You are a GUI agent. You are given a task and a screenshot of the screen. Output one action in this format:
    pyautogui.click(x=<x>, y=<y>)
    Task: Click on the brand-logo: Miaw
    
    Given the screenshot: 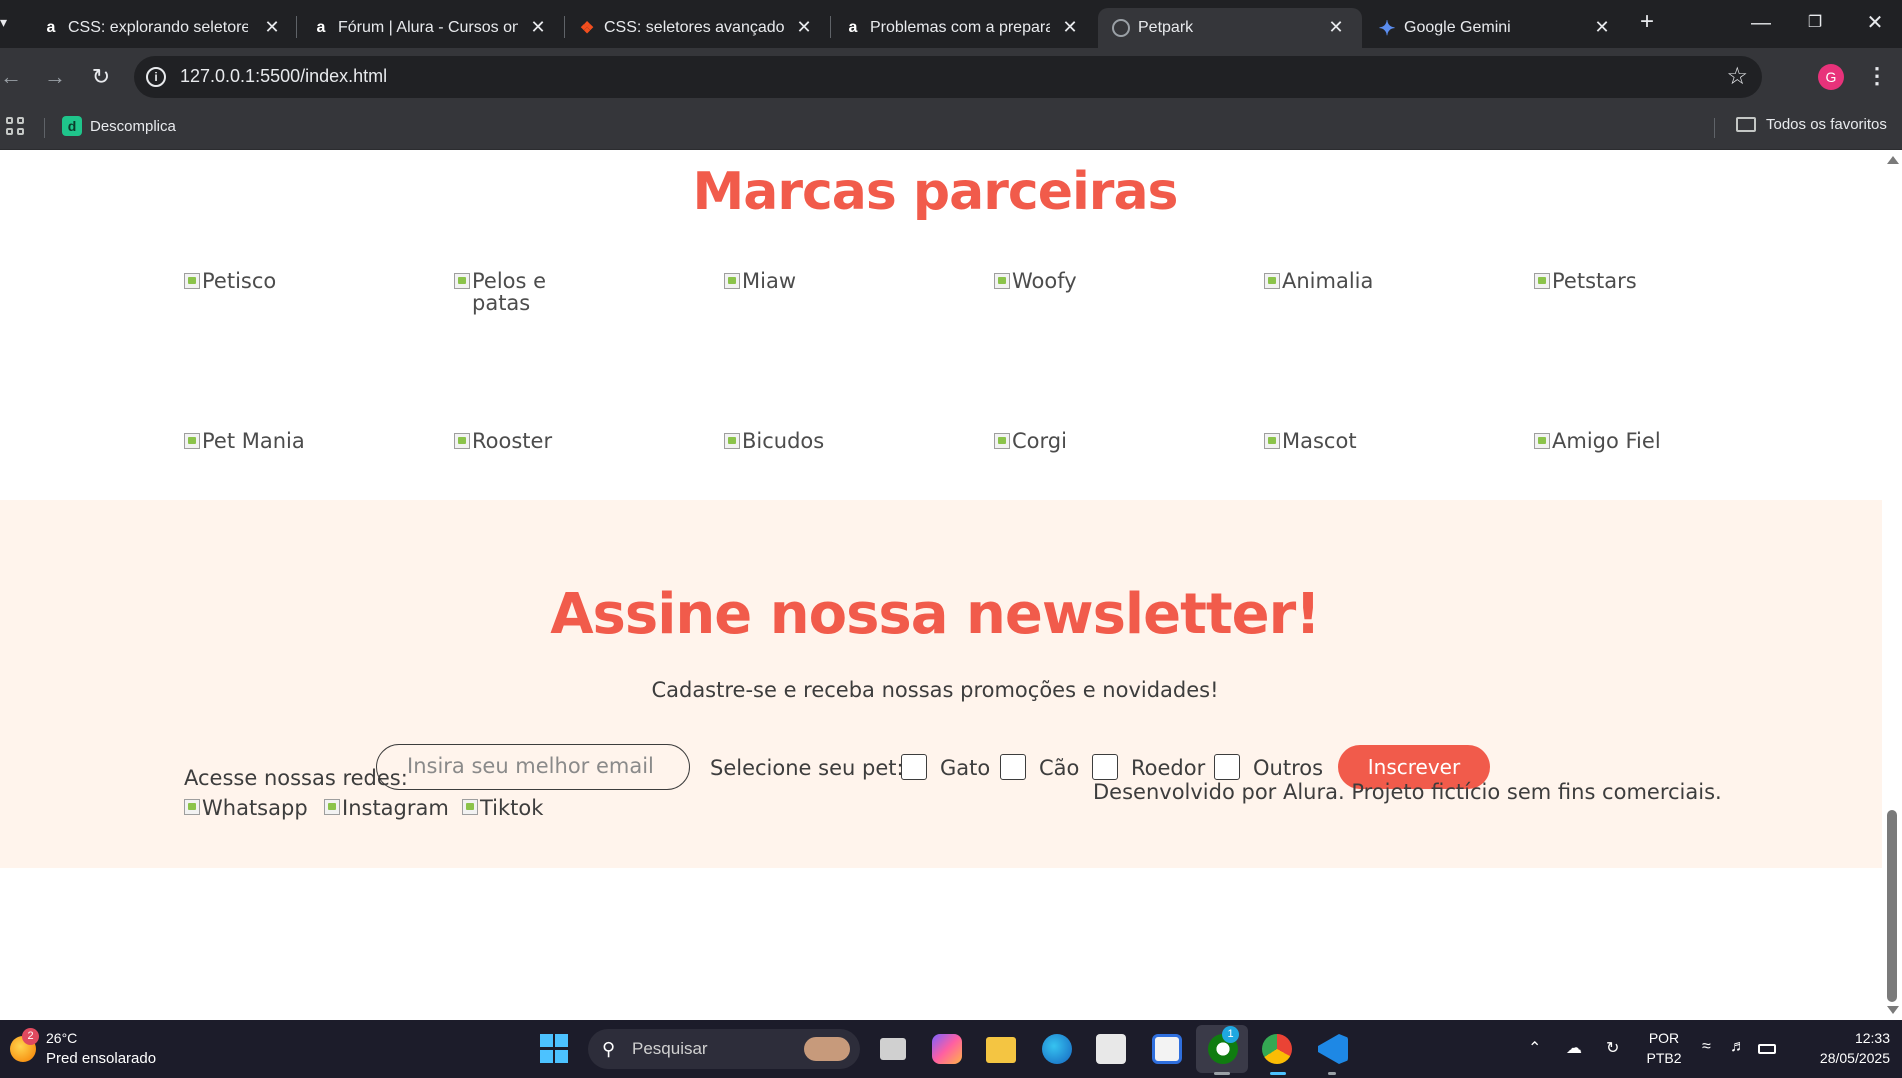 What is the action you would take?
    pyautogui.click(x=809, y=281)
    